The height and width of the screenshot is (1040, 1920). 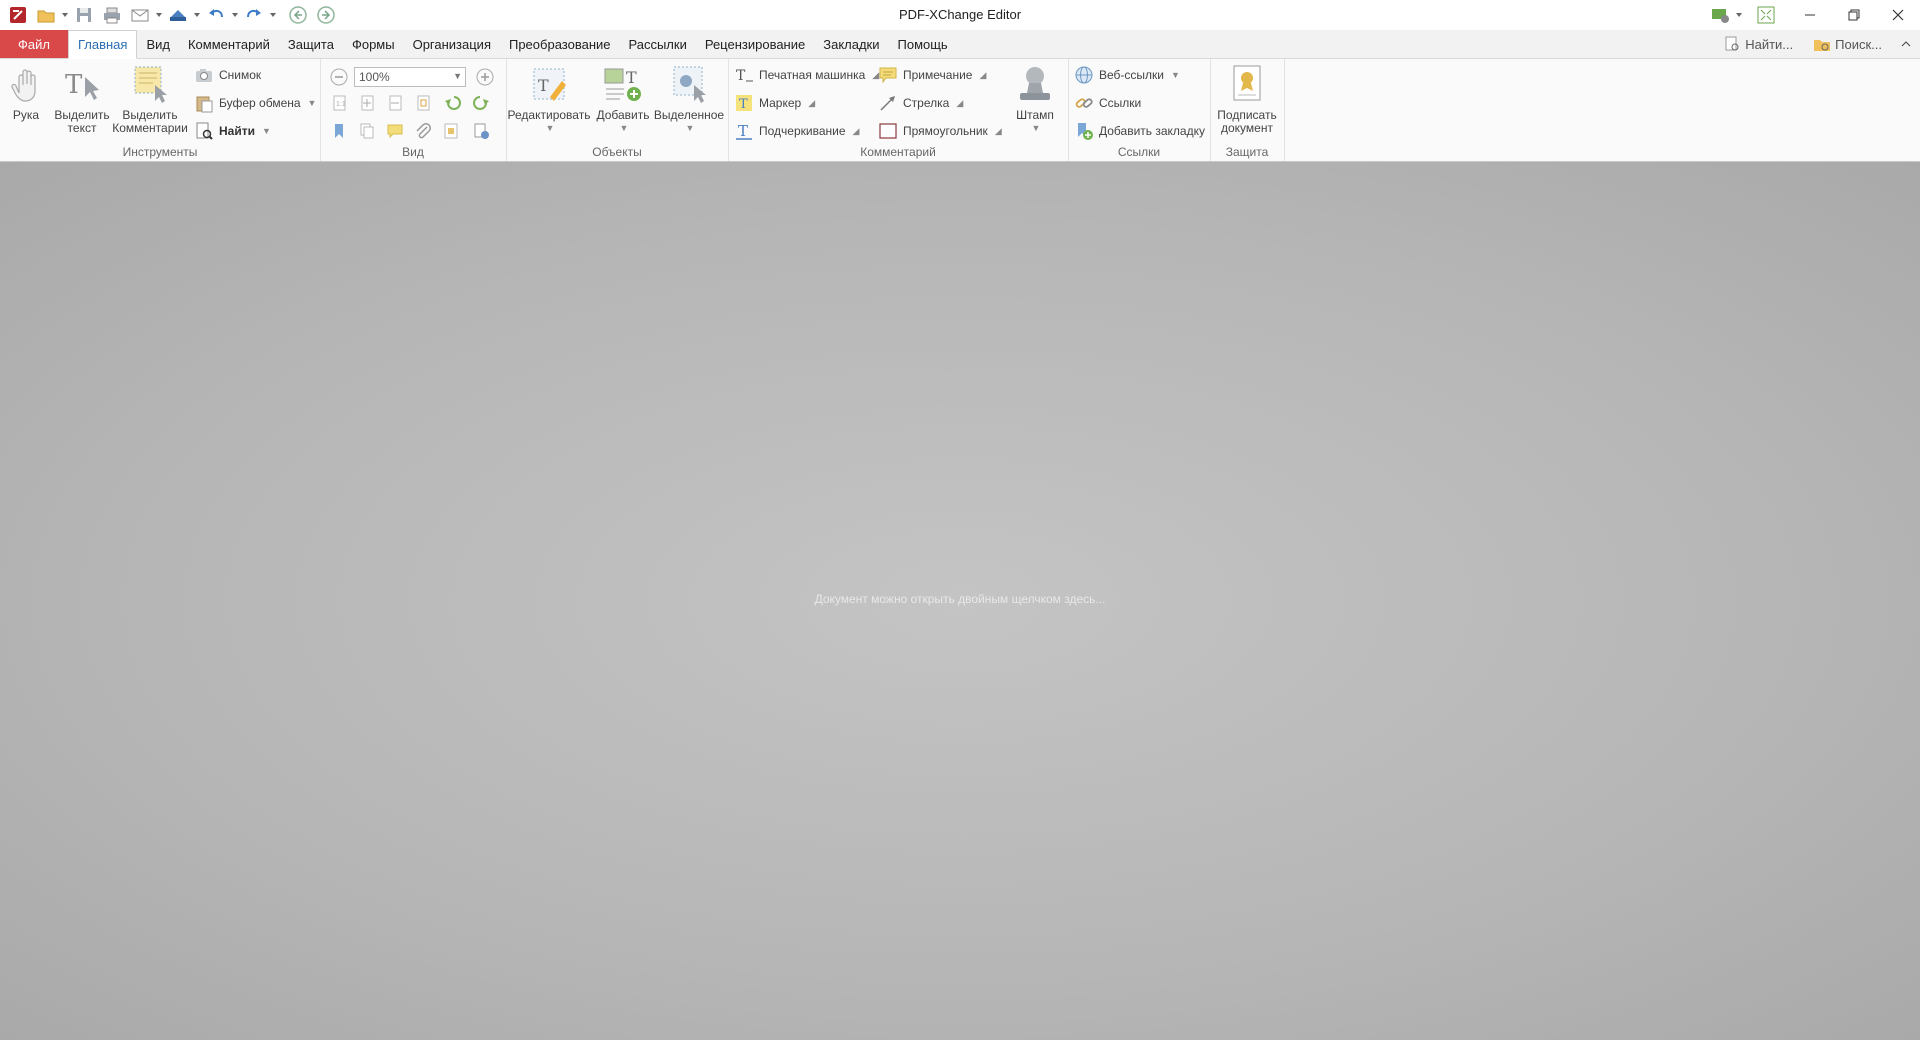 What do you see at coordinates (273, 15) in the screenshot?
I see `redo-dropdown-icon` at bounding box center [273, 15].